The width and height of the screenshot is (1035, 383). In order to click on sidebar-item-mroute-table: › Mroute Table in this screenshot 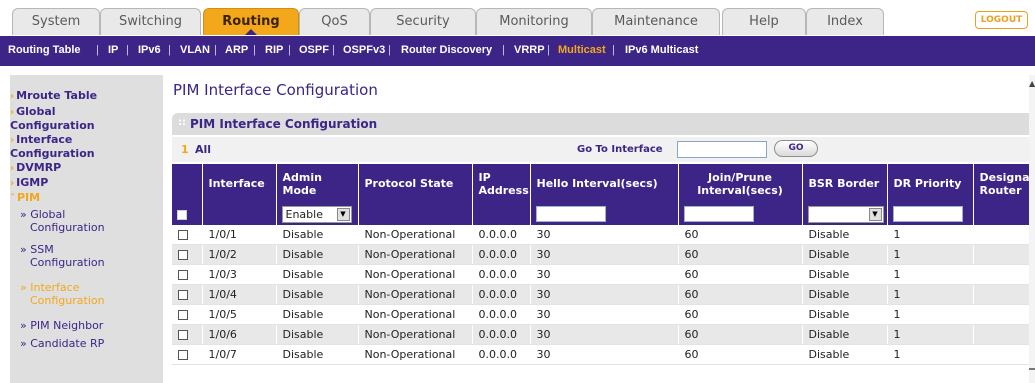, I will do `click(53, 96)`.